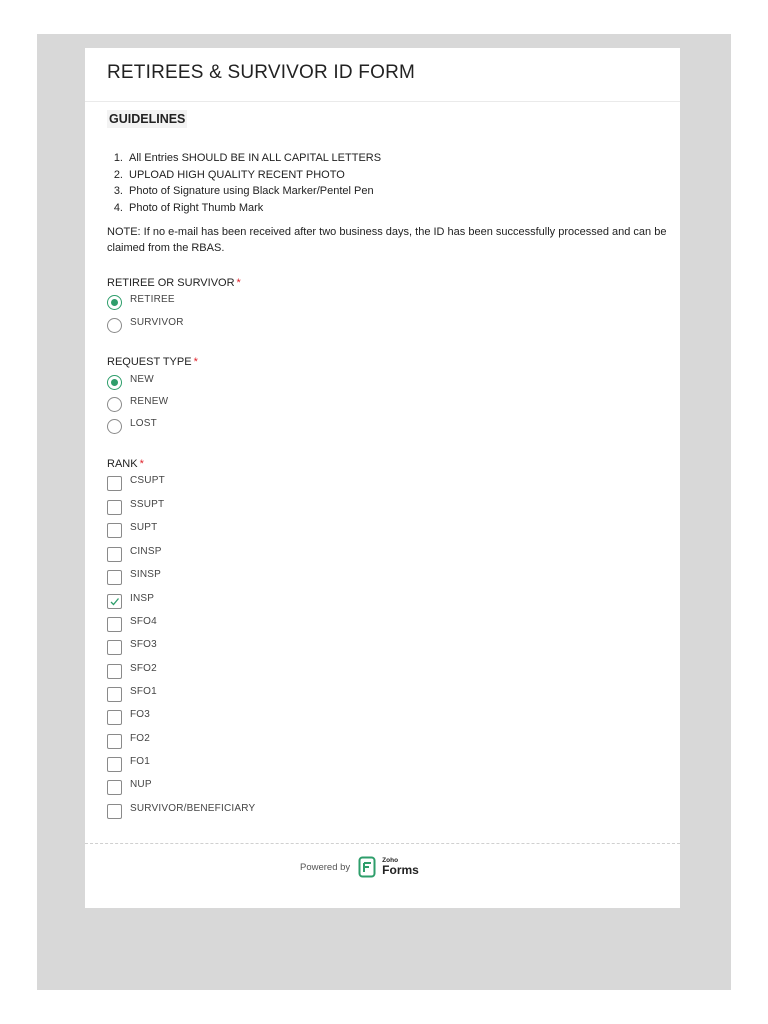 This screenshot has height=1024, width=768. I want to click on checkbox-option-survivor-beneficiary: SURVIVOR/BENEFICIARY, so click(181, 811).